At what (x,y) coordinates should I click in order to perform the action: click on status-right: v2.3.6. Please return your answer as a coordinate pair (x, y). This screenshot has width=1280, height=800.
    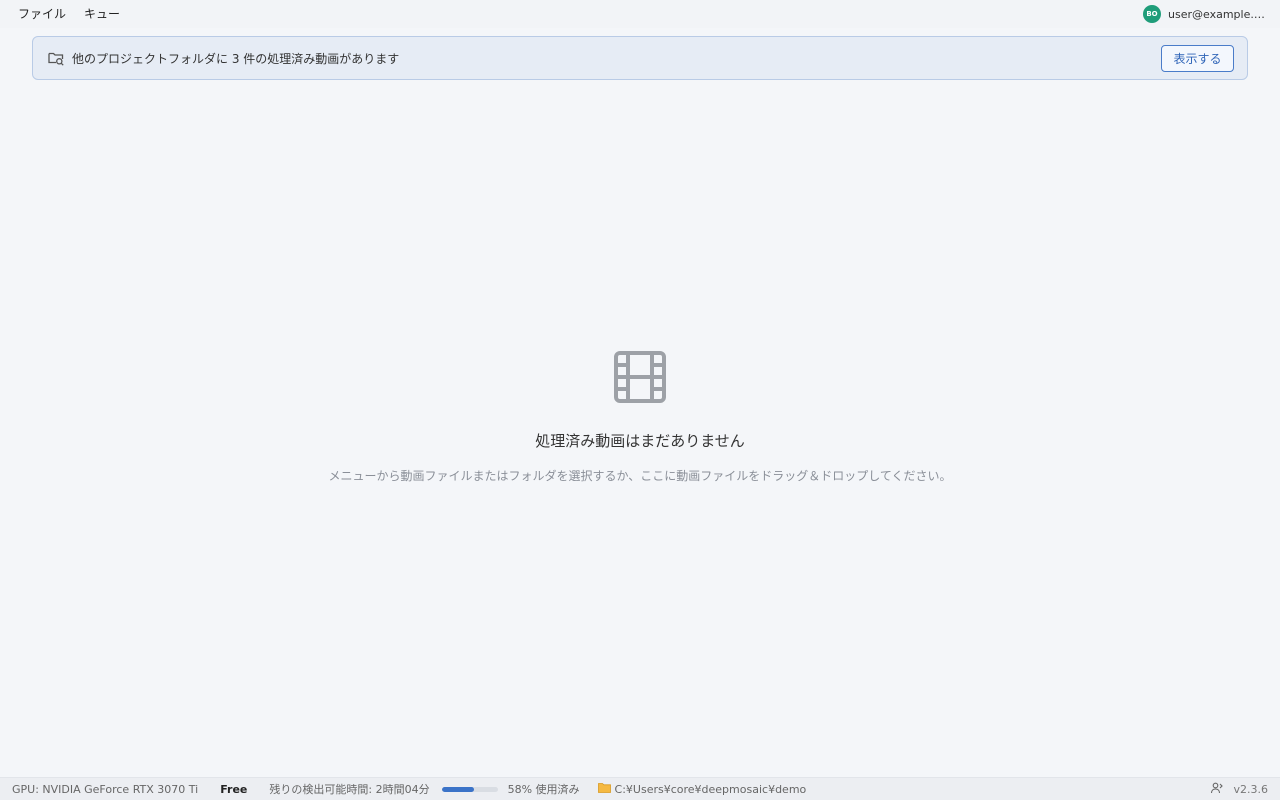
    Looking at the image, I should click on (1239, 789).